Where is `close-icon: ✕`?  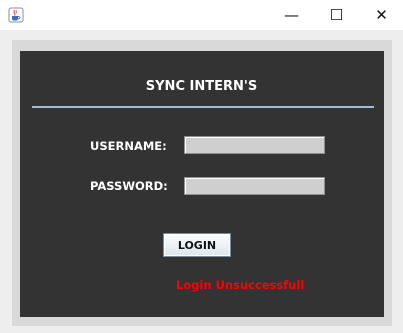 close-icon: ✕ is located at coordinates (381, 15).